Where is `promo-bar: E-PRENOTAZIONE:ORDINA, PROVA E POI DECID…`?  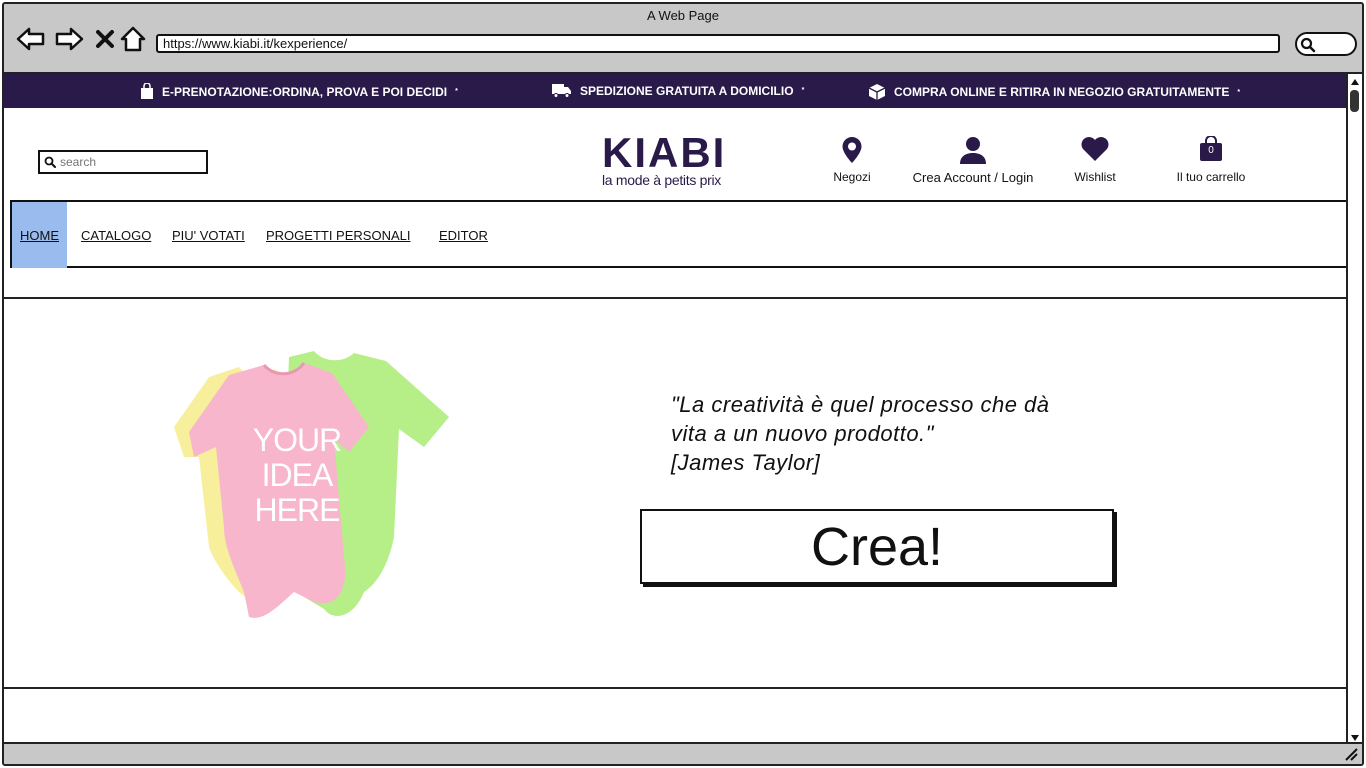
promo-bar: E-PRENOTAZIONE:ORDINA, PROVA E POI DECID… is located at coordinates (676, 91).